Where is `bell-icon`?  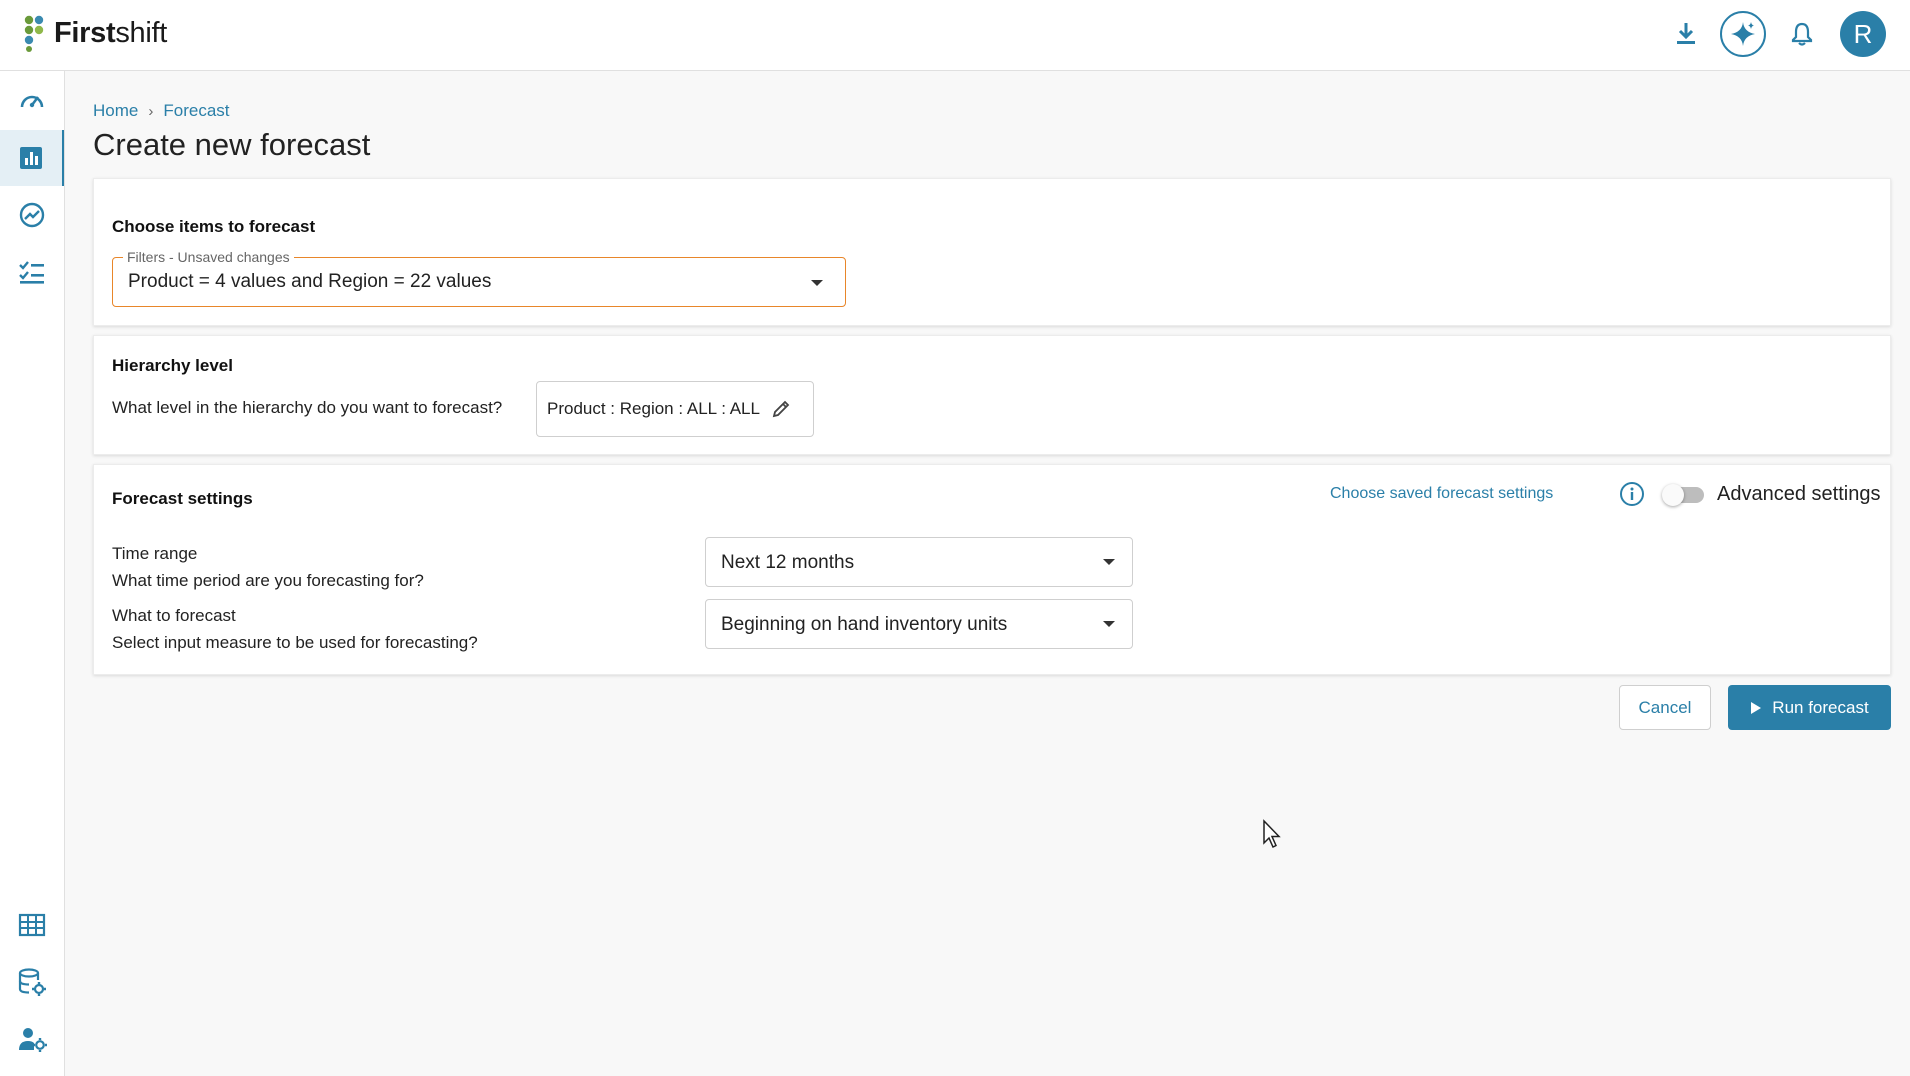
bell-icon is located at coordinates (1802, 34).